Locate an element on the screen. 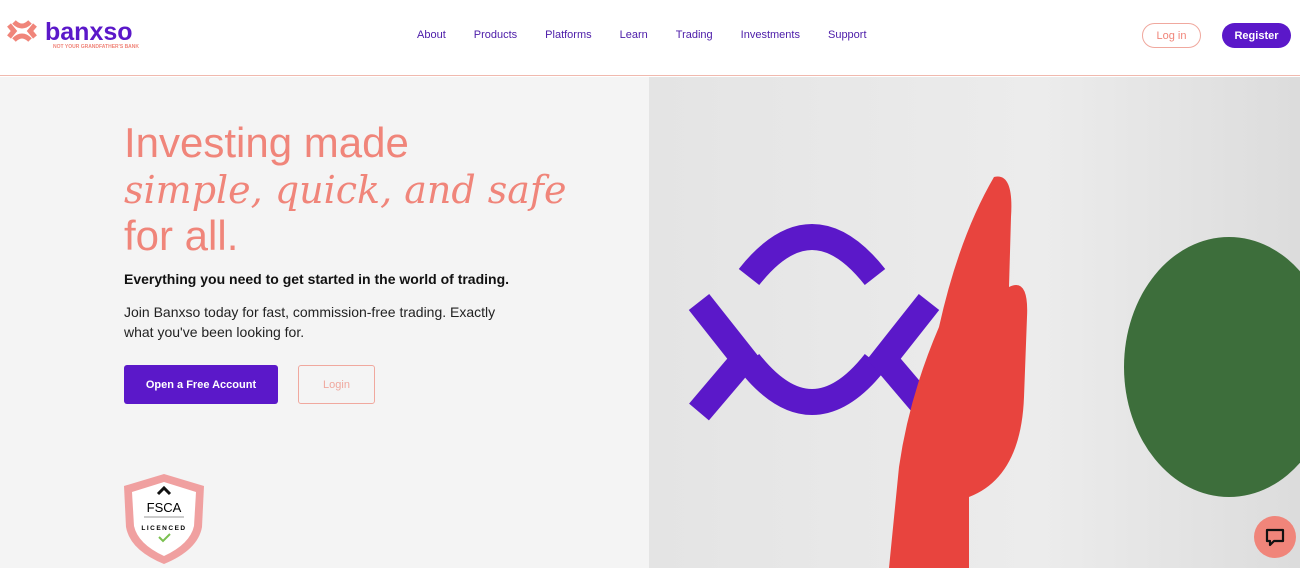 The width and height of the screenshot is (1300, 573). nav-investments: Investments is located at coordinates (770, 35).